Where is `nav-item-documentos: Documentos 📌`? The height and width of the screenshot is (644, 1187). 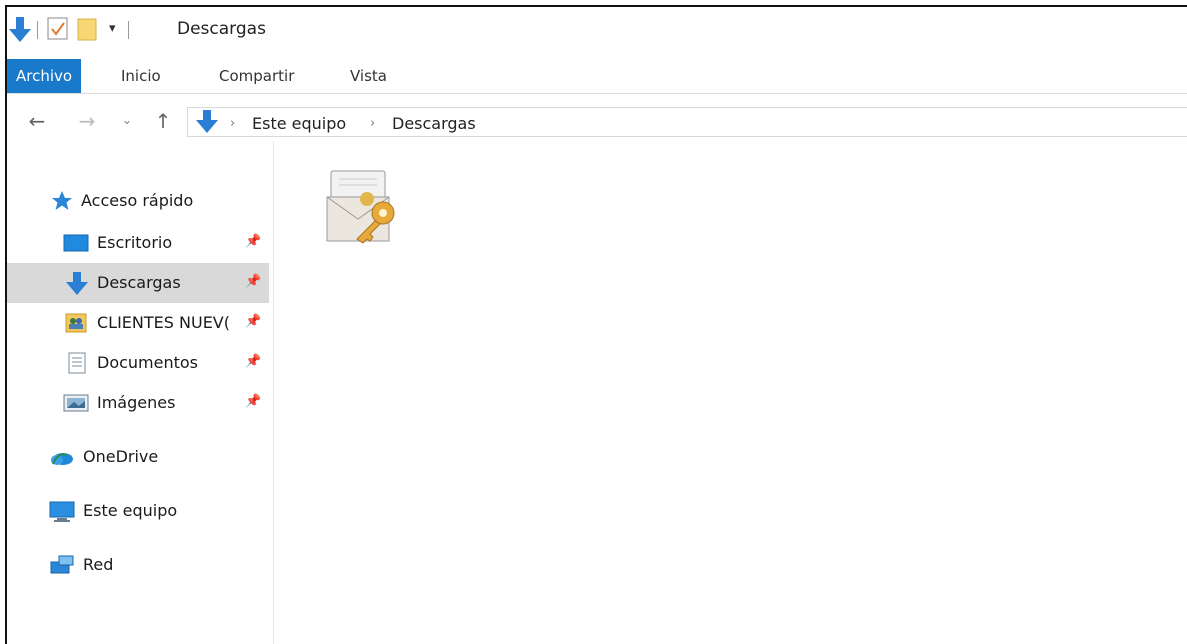
nav-item-documentos: Documentos 📌 is located at coordinates (138, 363).